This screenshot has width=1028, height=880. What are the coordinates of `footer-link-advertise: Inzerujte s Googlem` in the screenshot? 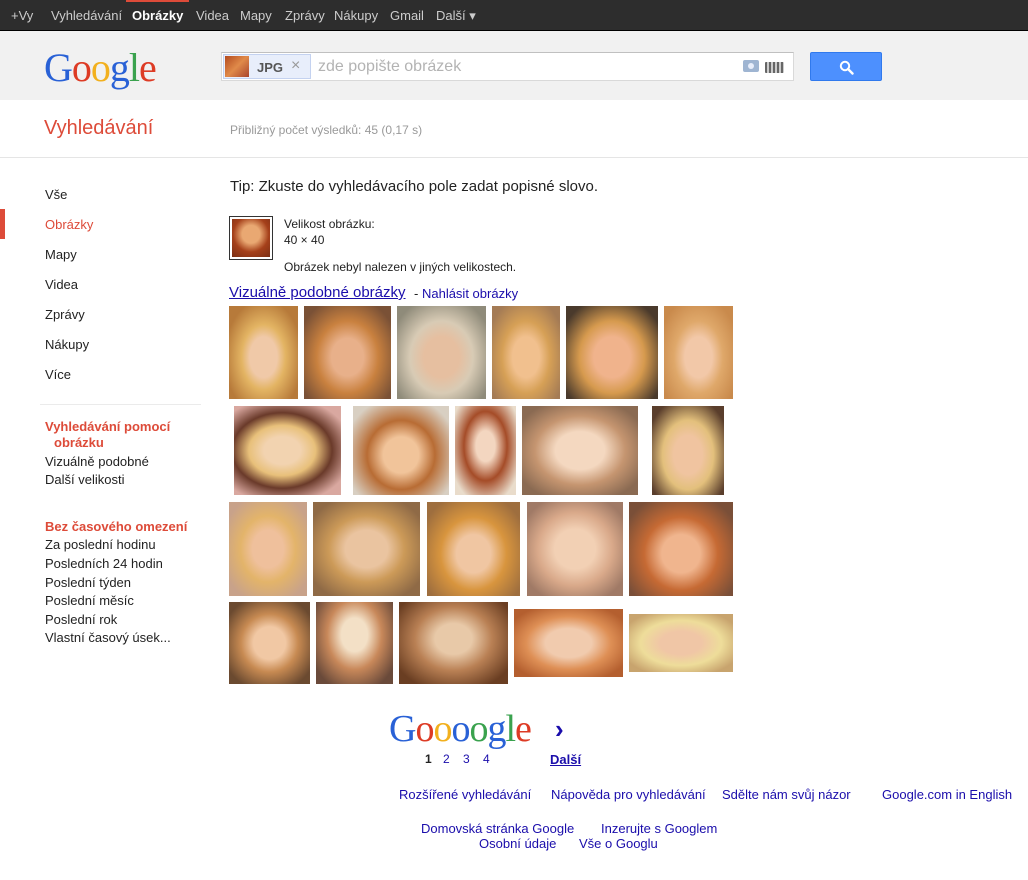 It's located at (659, 828).